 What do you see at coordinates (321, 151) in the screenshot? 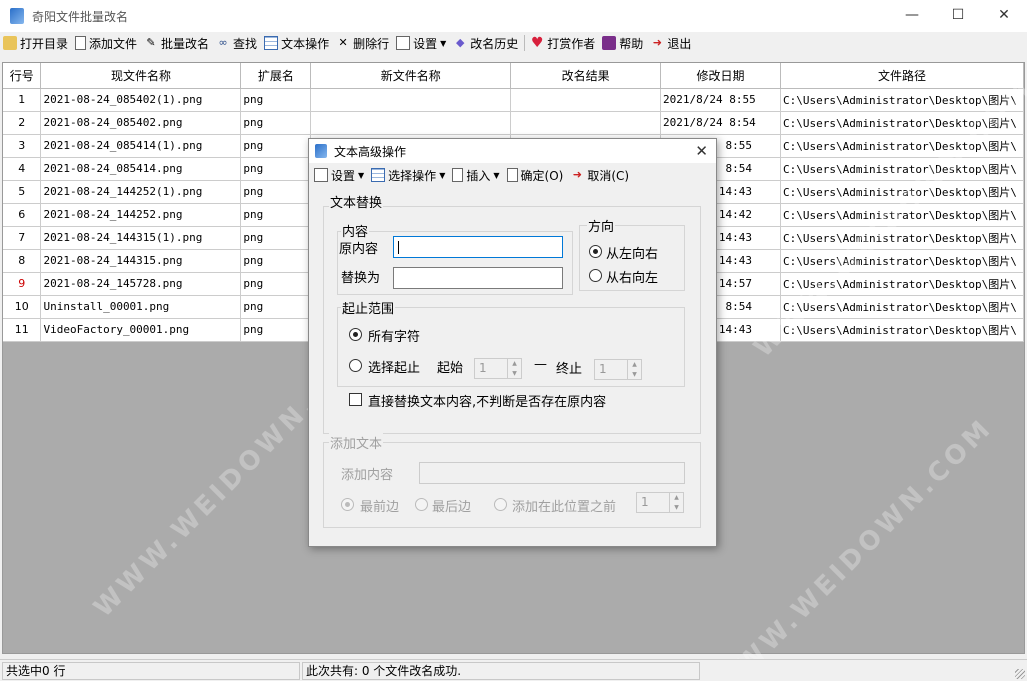
I see `dialog-app-icon` at bounding box center [321, 151].